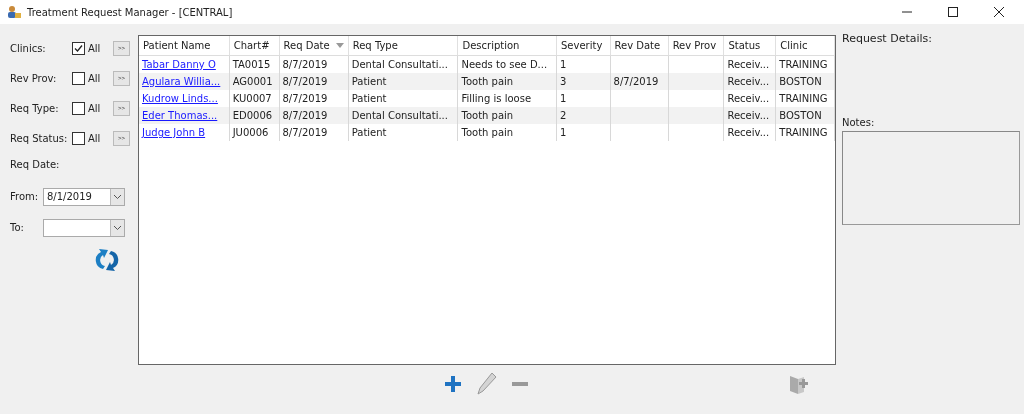 The image size is (1024, 414). I want to click on table-cell: TA0015, so click(251, 64).